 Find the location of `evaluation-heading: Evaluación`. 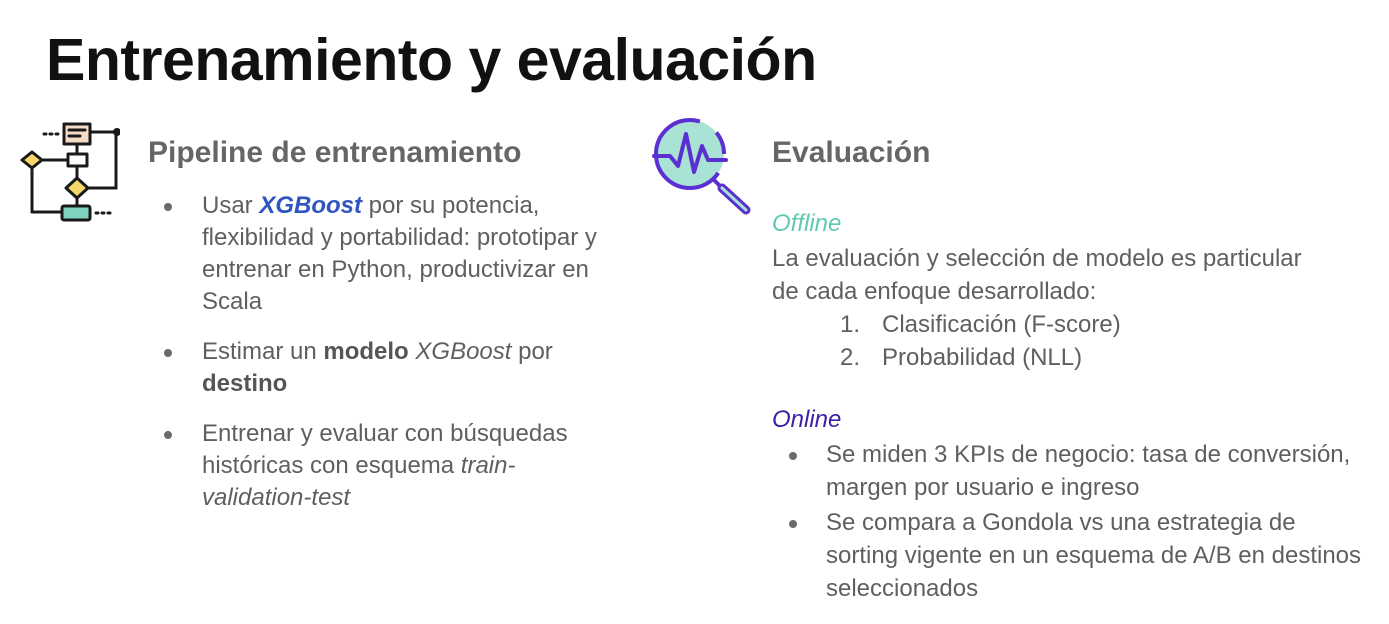

evaluation-heading: Evaluación is located at coordinates (851, 152).